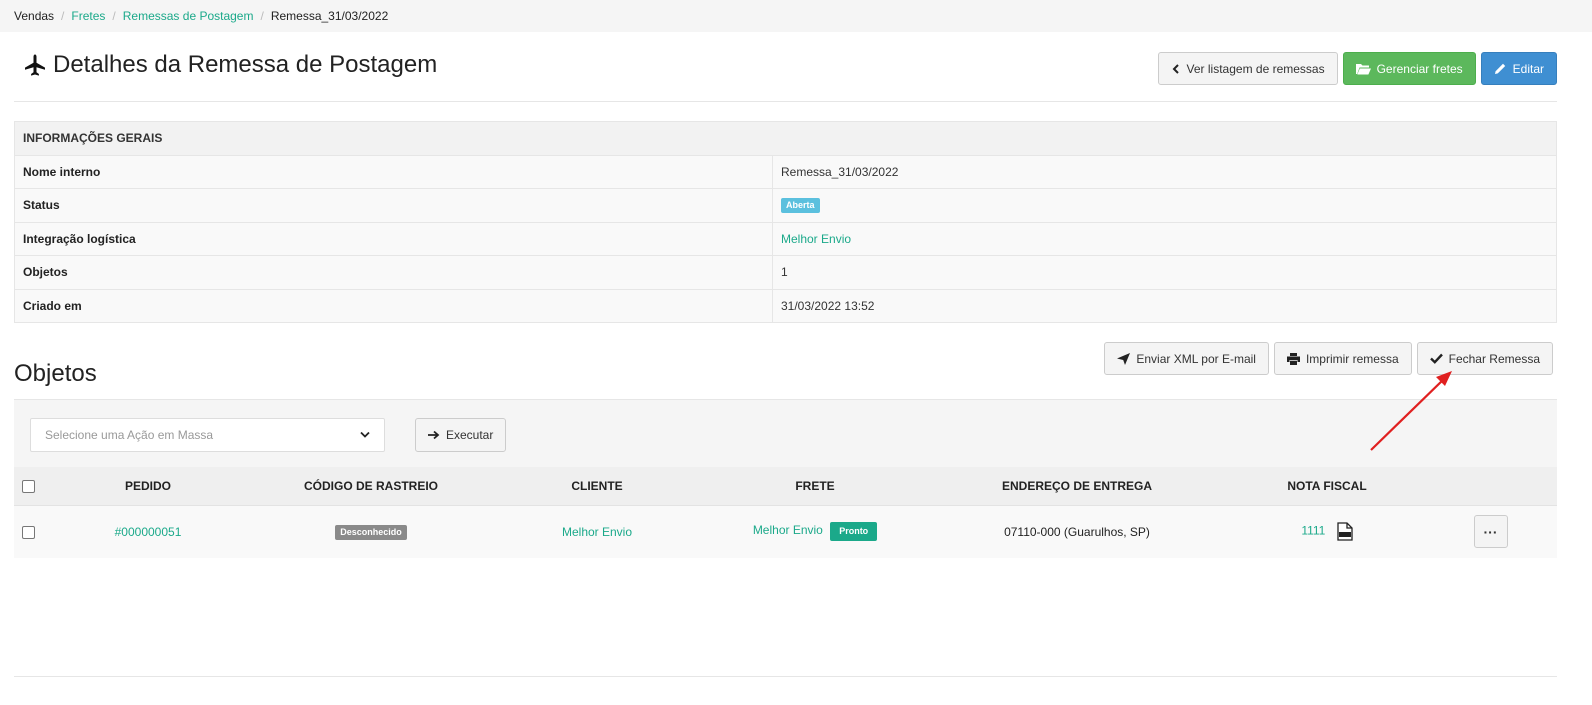 The width and height of the screenshot is (1592, 705). I want to click on view-list-label: Ver listagem de remessas, so click(1255, 68).